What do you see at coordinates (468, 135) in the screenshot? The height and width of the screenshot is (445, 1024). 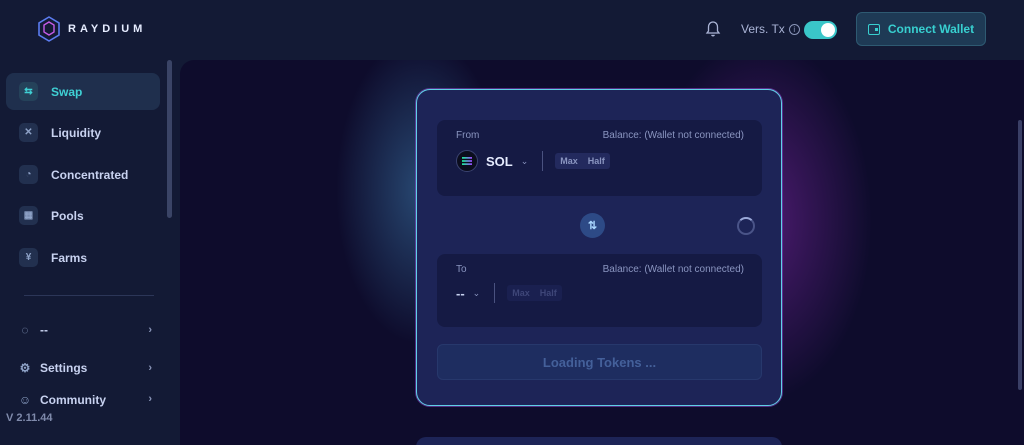 I see `from-label: From` at bounding box center [468, 135].